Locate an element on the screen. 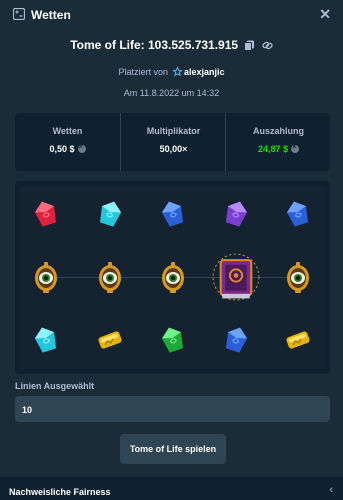  placed-by-label: Platziert von is located at coordinates (143, 72).